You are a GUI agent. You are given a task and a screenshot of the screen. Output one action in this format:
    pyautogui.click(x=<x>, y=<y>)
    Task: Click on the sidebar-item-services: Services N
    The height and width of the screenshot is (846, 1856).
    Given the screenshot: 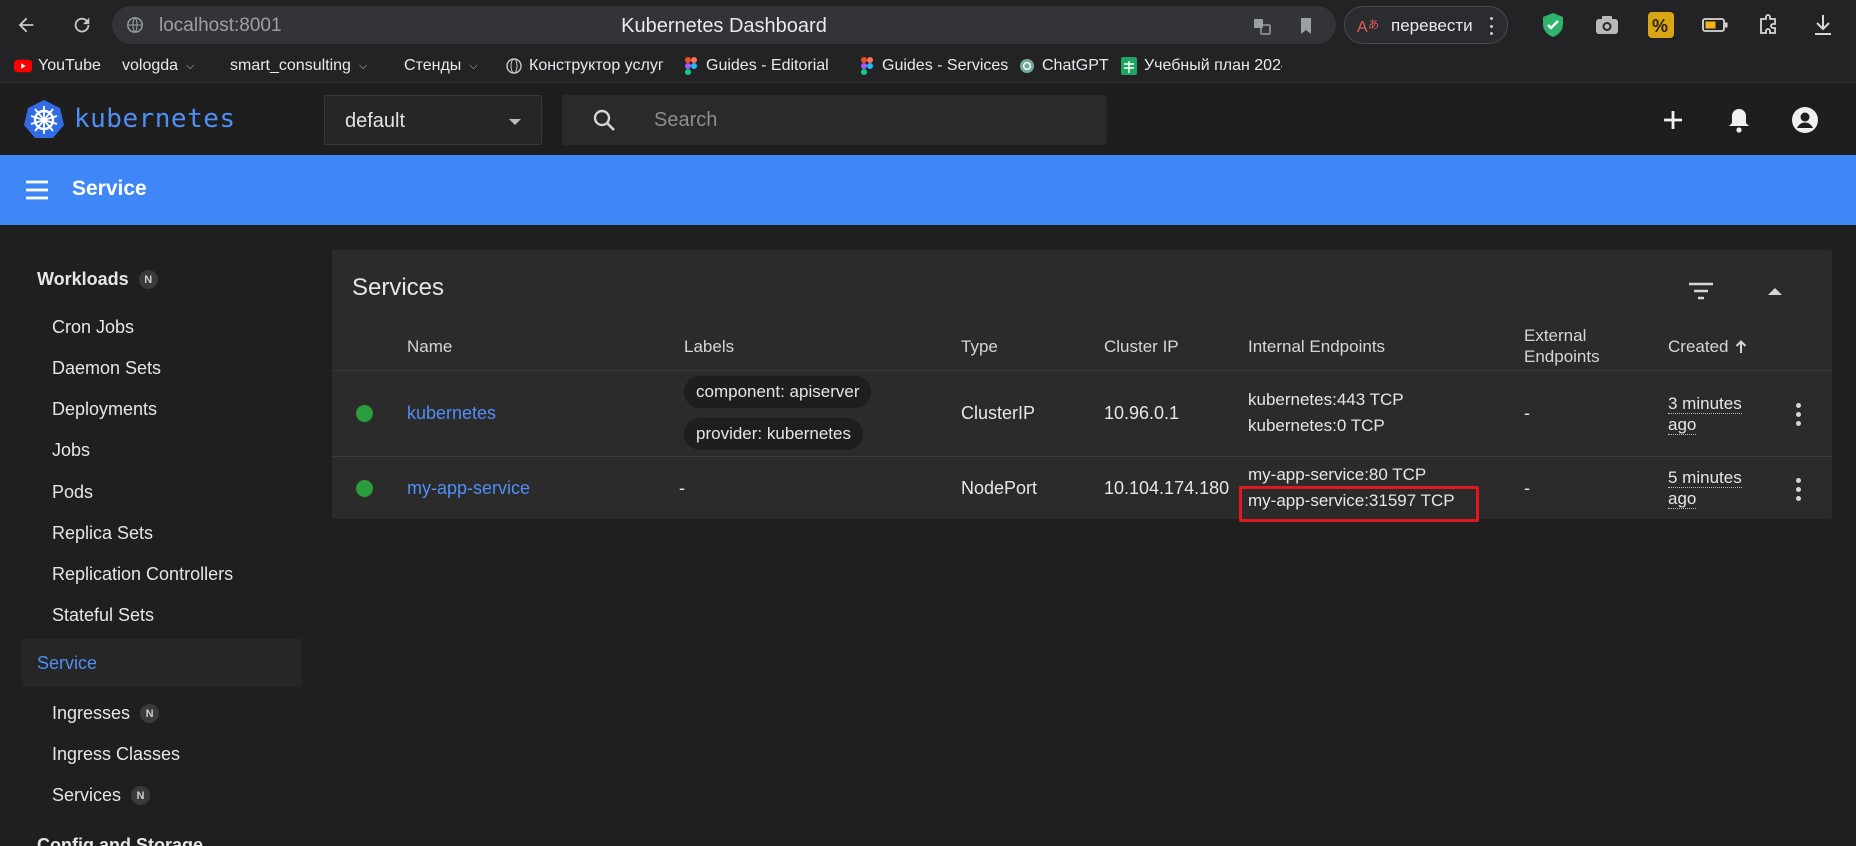 What is the action you would take?
    pyautogui.click(x=101, y=795)
    